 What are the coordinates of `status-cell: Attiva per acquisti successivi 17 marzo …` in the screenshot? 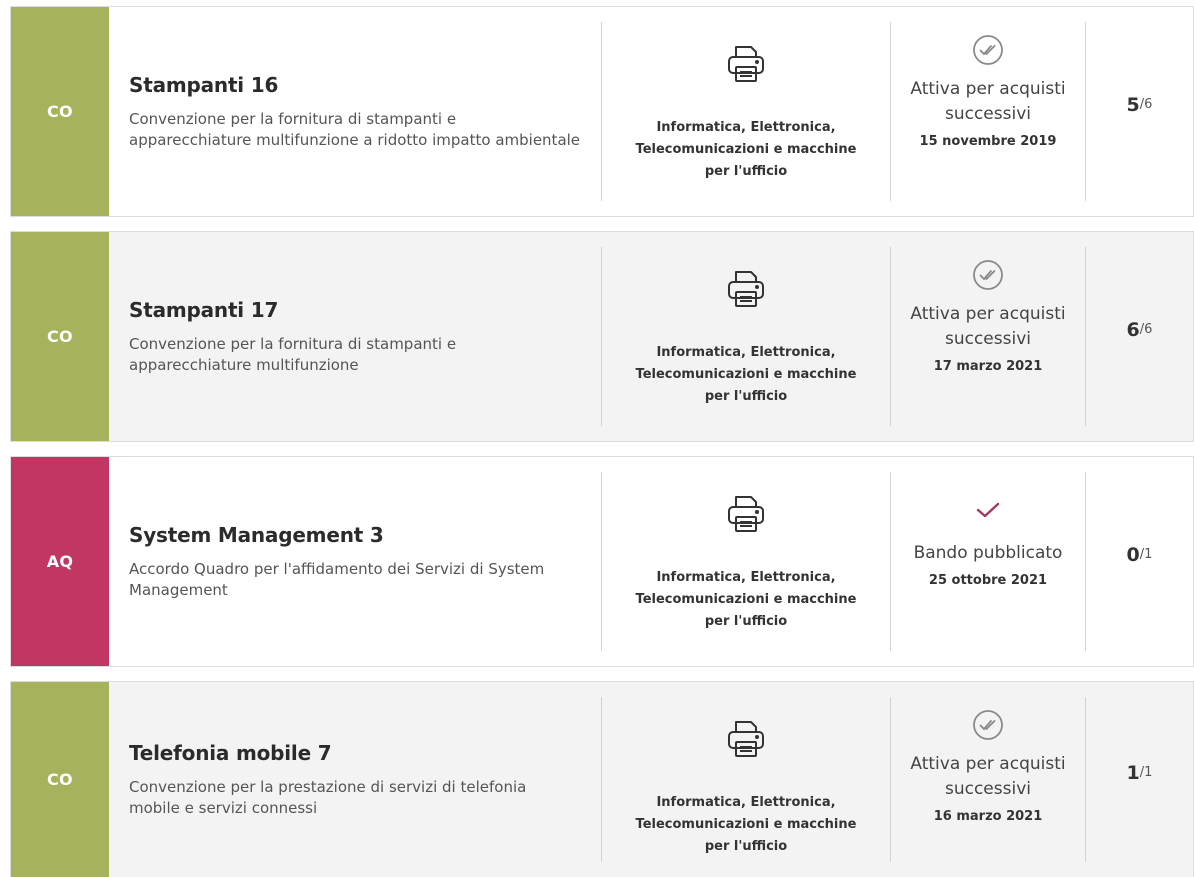 It's located at (988, 336).